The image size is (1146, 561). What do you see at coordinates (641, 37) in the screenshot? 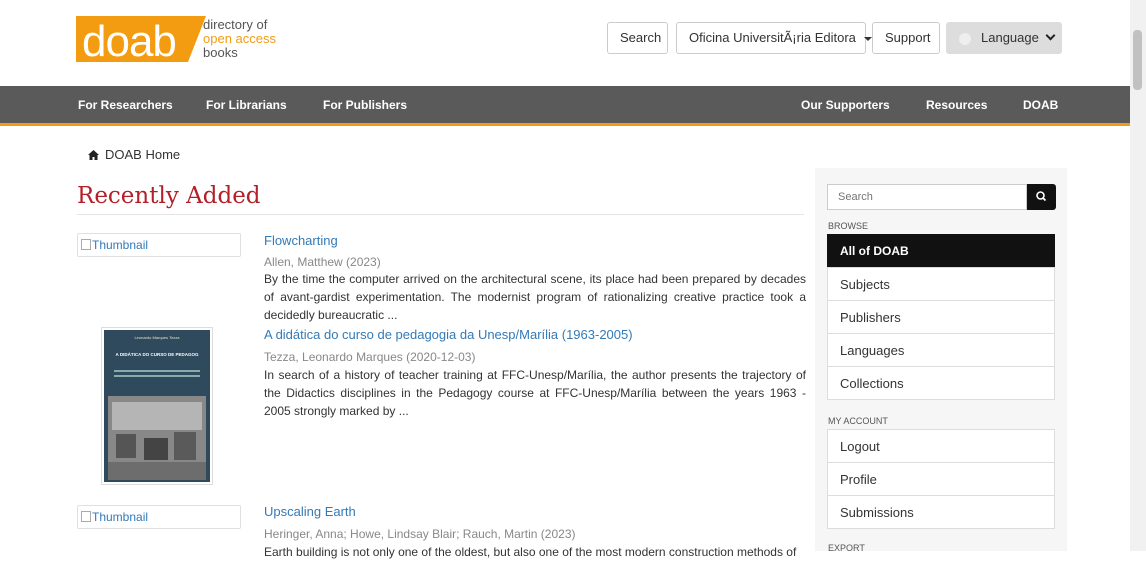
I see `search-button-label: Search` at bounding box center [641, 37].